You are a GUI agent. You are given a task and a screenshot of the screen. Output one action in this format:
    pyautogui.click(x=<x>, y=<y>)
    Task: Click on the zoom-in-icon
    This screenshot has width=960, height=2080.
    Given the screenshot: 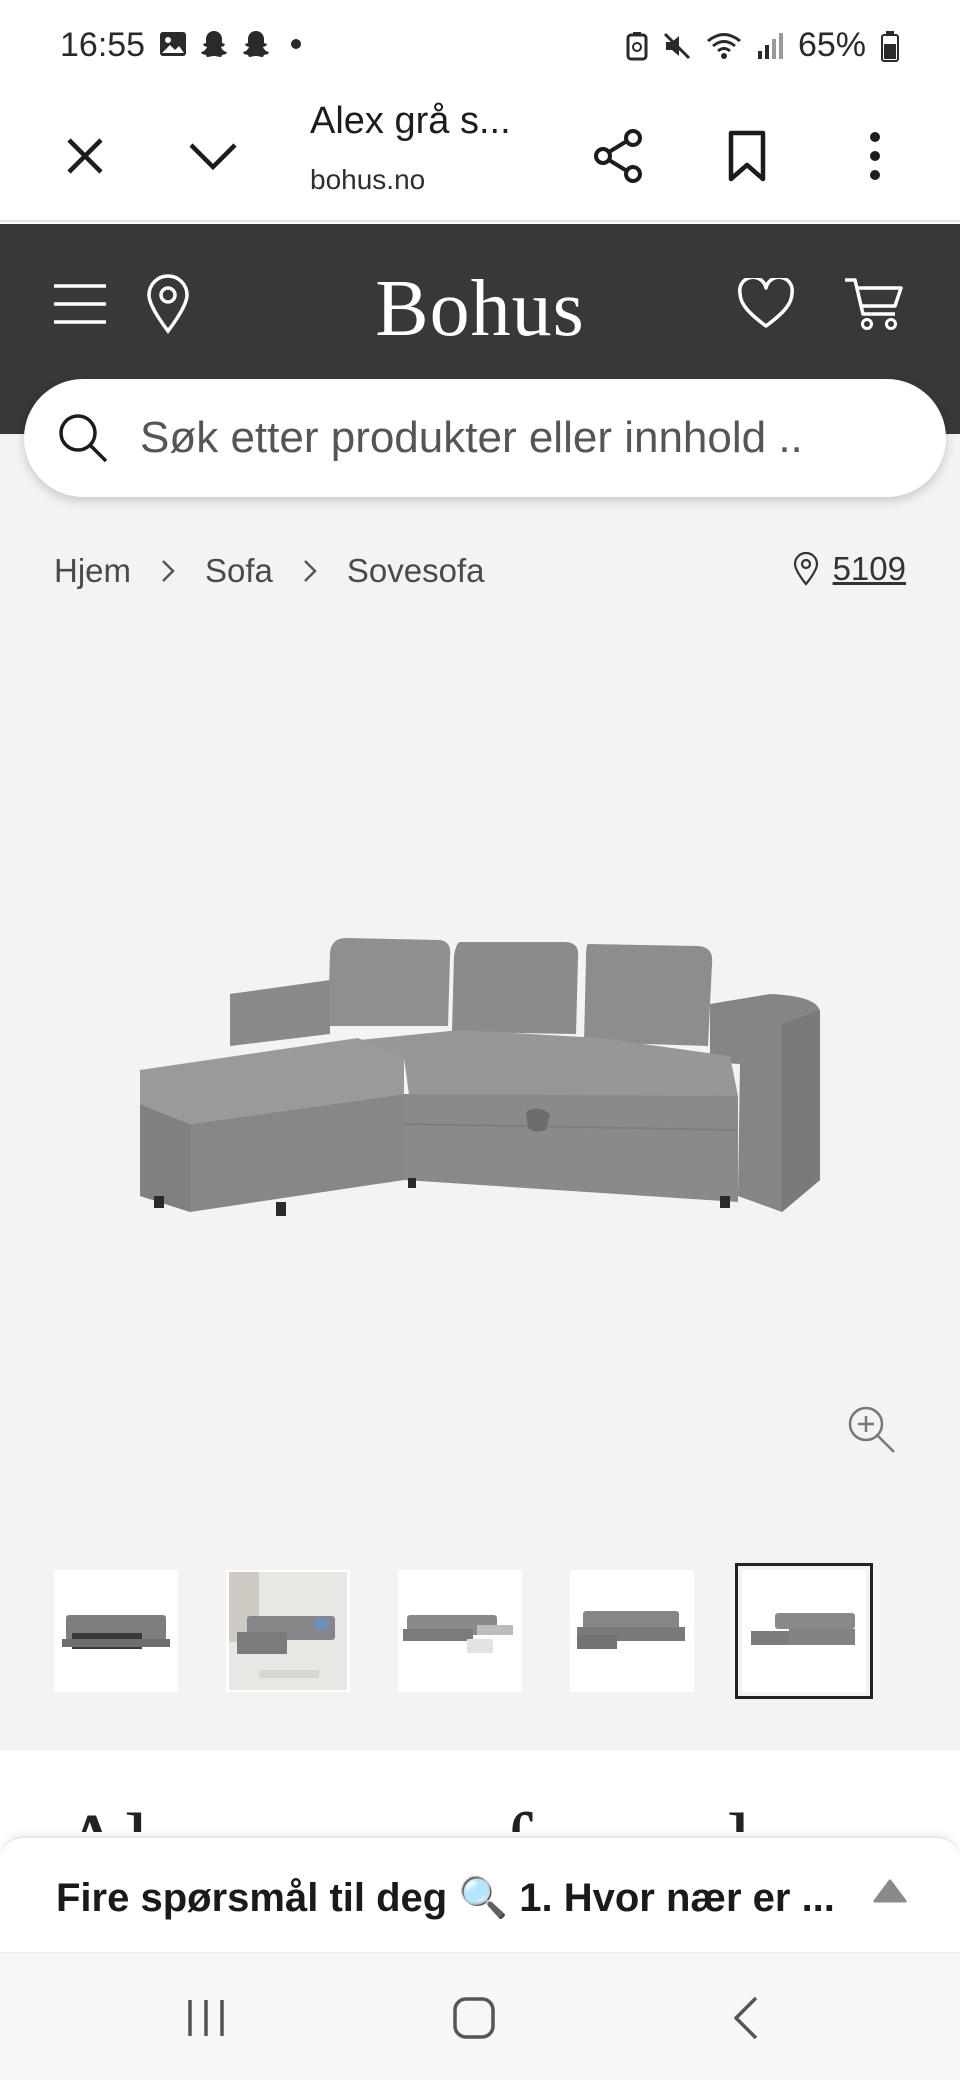 What is the action you would take?
    pyautogui.click(x=871, y=1429)
    